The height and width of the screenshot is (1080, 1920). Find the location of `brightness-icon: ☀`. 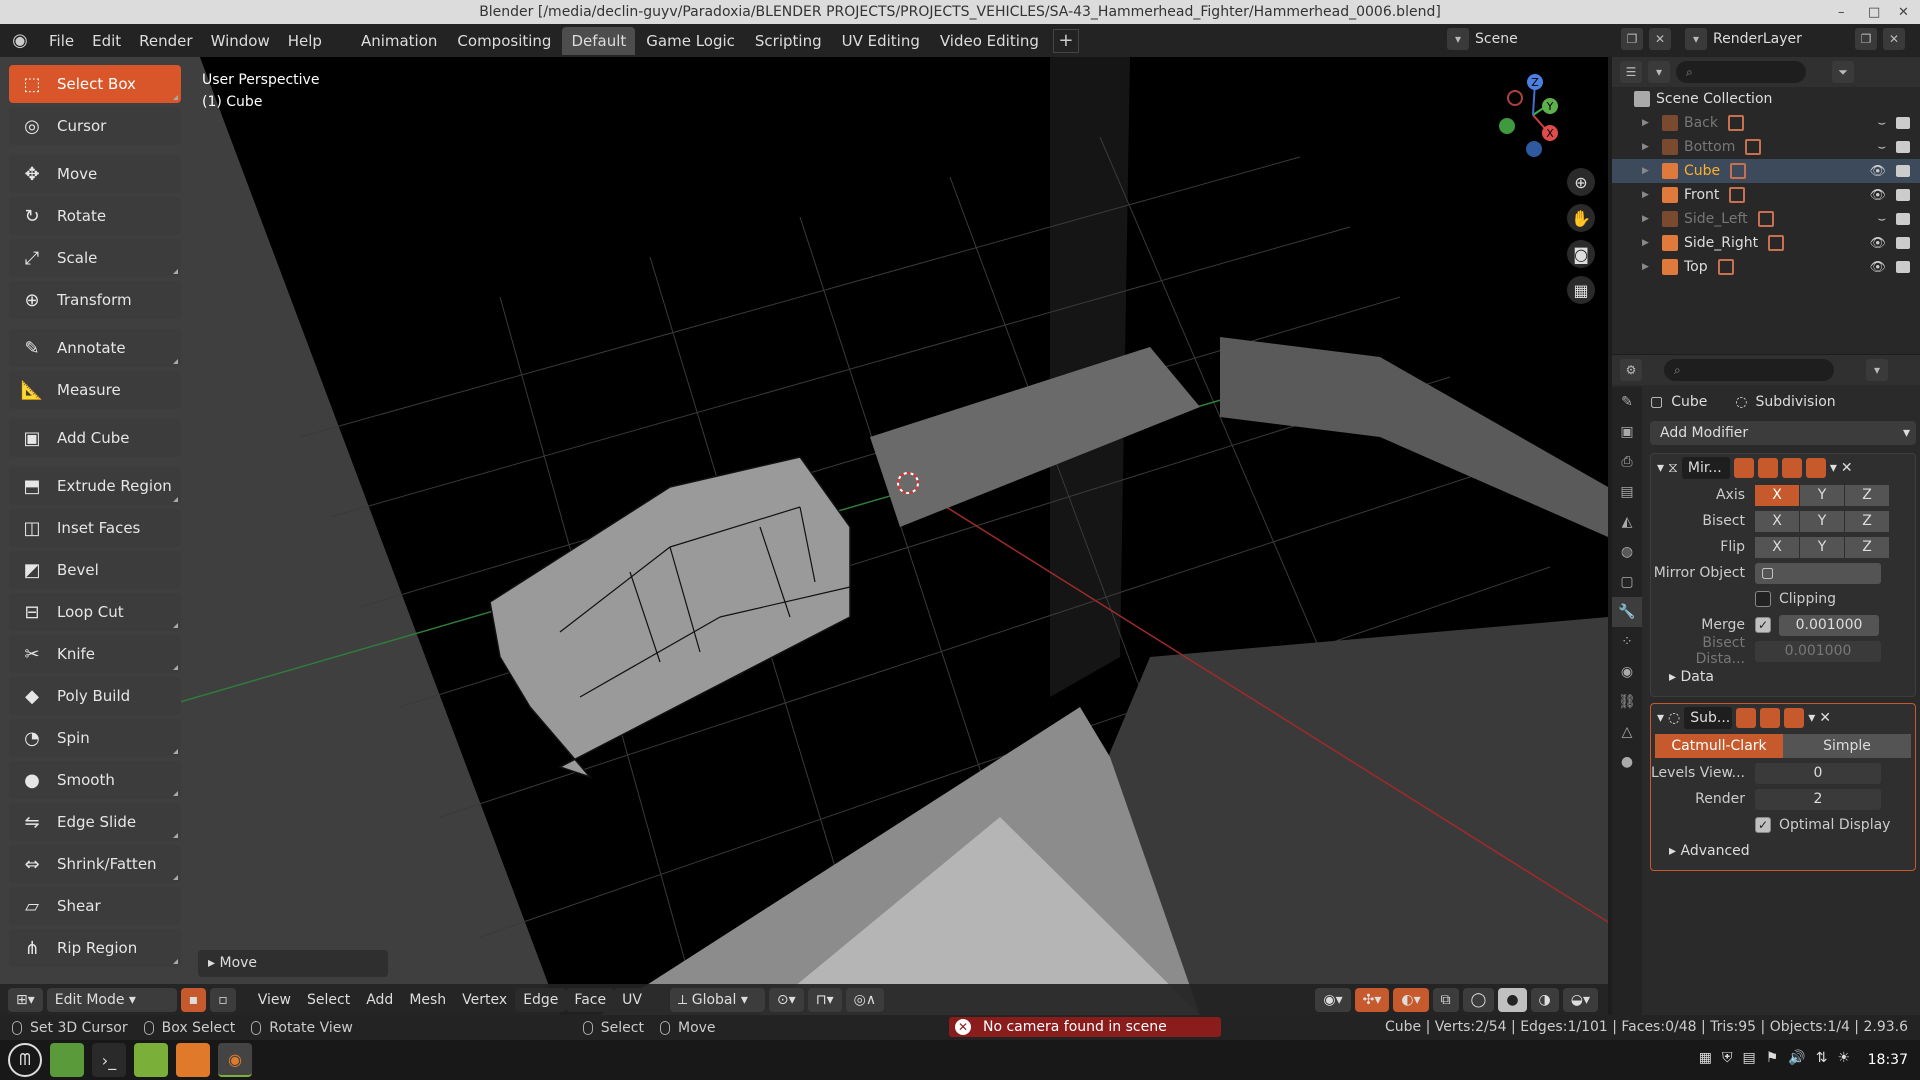

brightness-icon: ☀ is located at coordinates (1843, 1058).